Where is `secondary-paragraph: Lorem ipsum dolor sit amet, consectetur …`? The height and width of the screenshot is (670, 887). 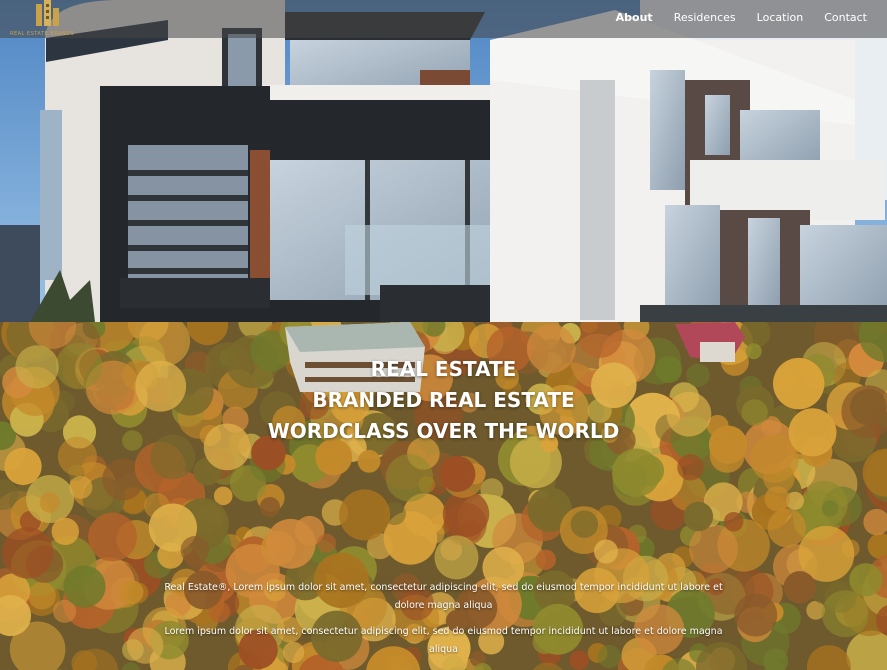 secondary-paragraph: Lorem ipsum dolor sit amet, consectetur … is located at coordinates (443, 640).